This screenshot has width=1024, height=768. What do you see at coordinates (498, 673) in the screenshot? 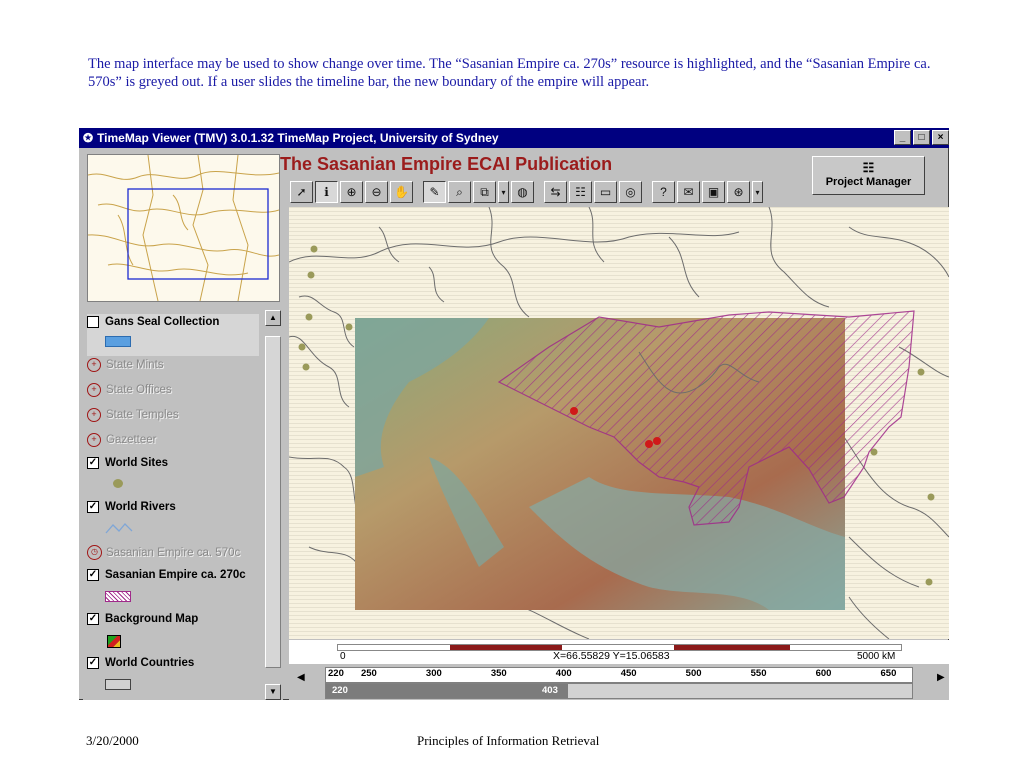
I see `timeline-tick: 350` at bounding box center [498, 673].